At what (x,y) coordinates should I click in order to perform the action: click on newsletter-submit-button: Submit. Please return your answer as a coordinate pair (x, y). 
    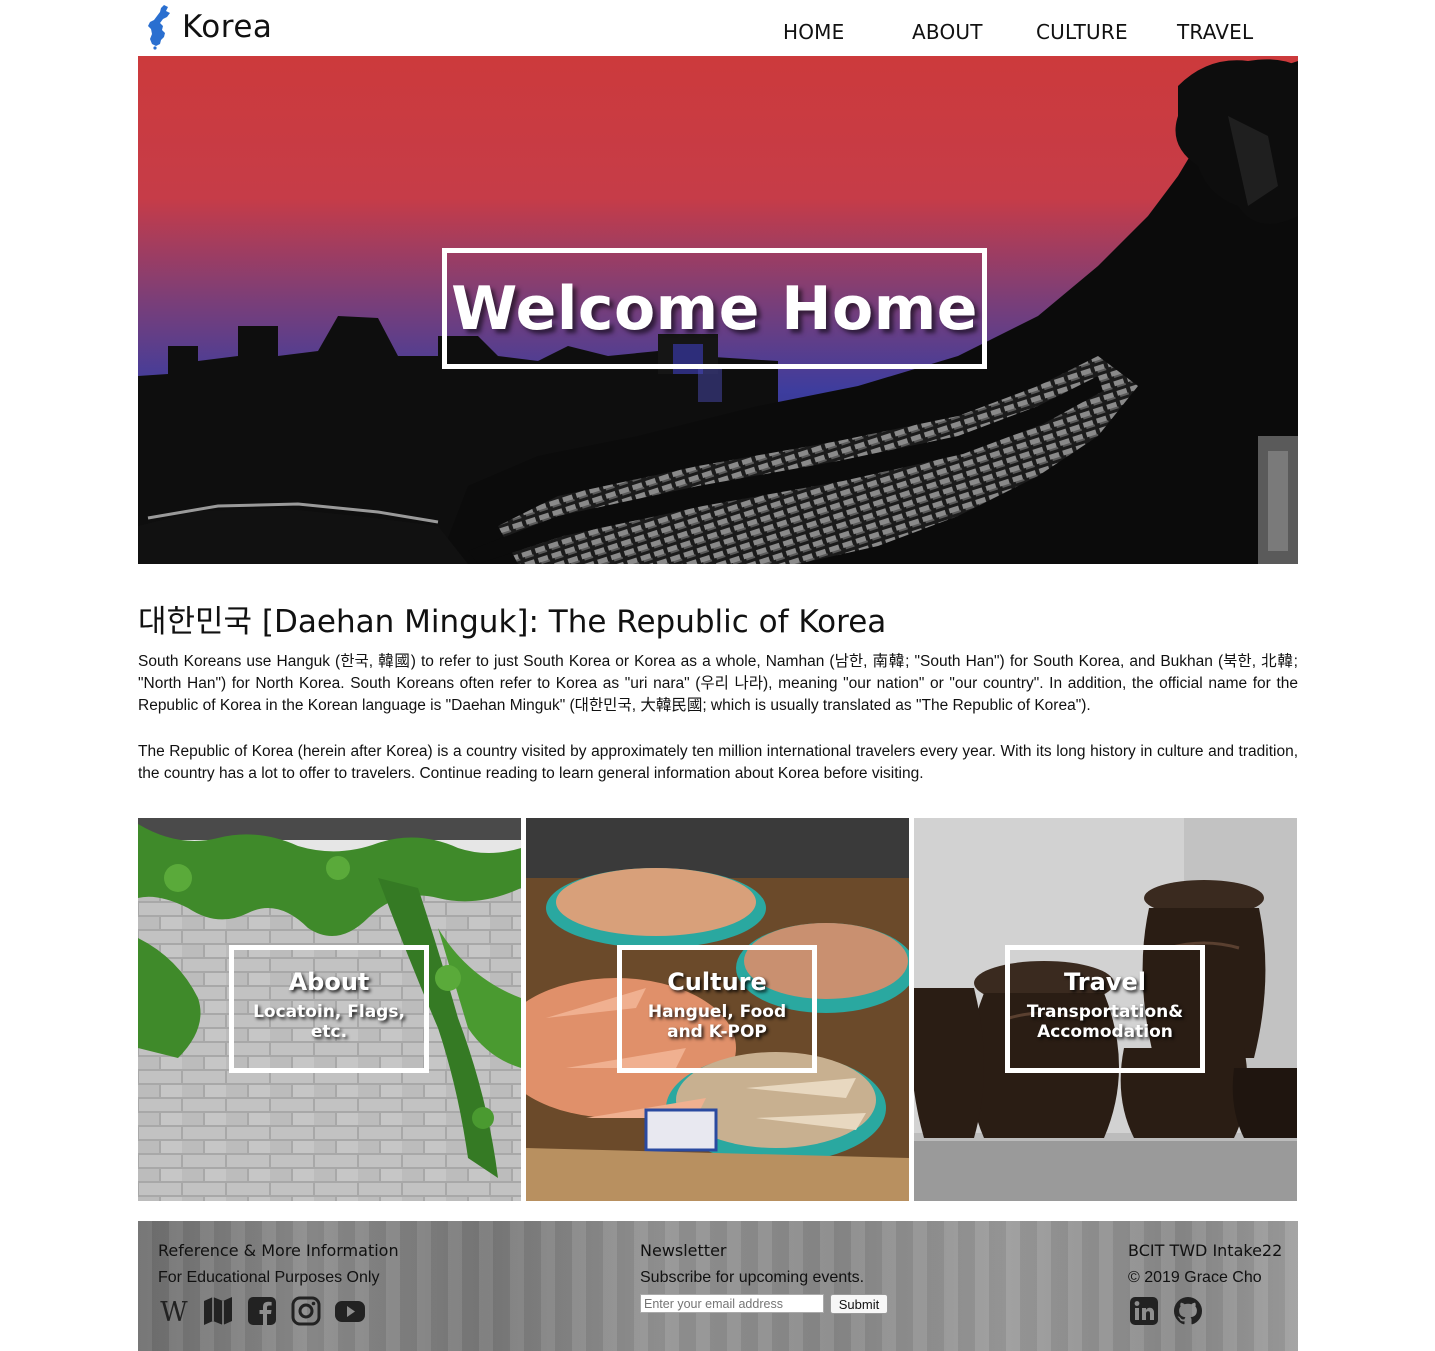
    Looking at the image, I should click on (859, 1304).